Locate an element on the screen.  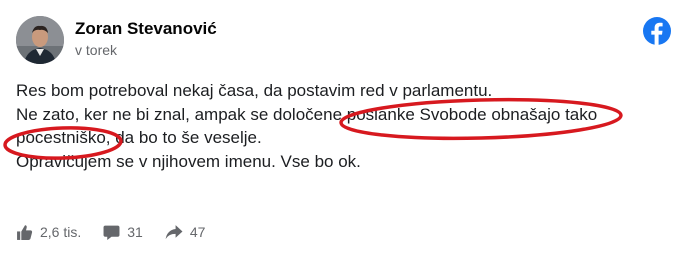
avatar is located at coordinates (40, 40).